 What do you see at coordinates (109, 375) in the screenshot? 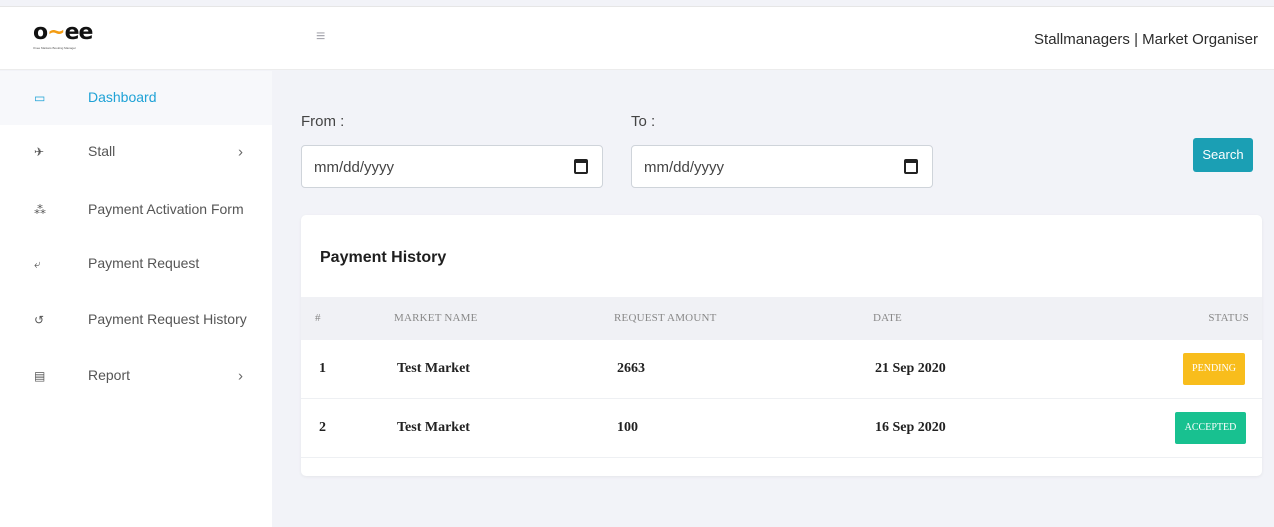
I see `sidebar-item-label: Report` at bounding box center [109, 375].